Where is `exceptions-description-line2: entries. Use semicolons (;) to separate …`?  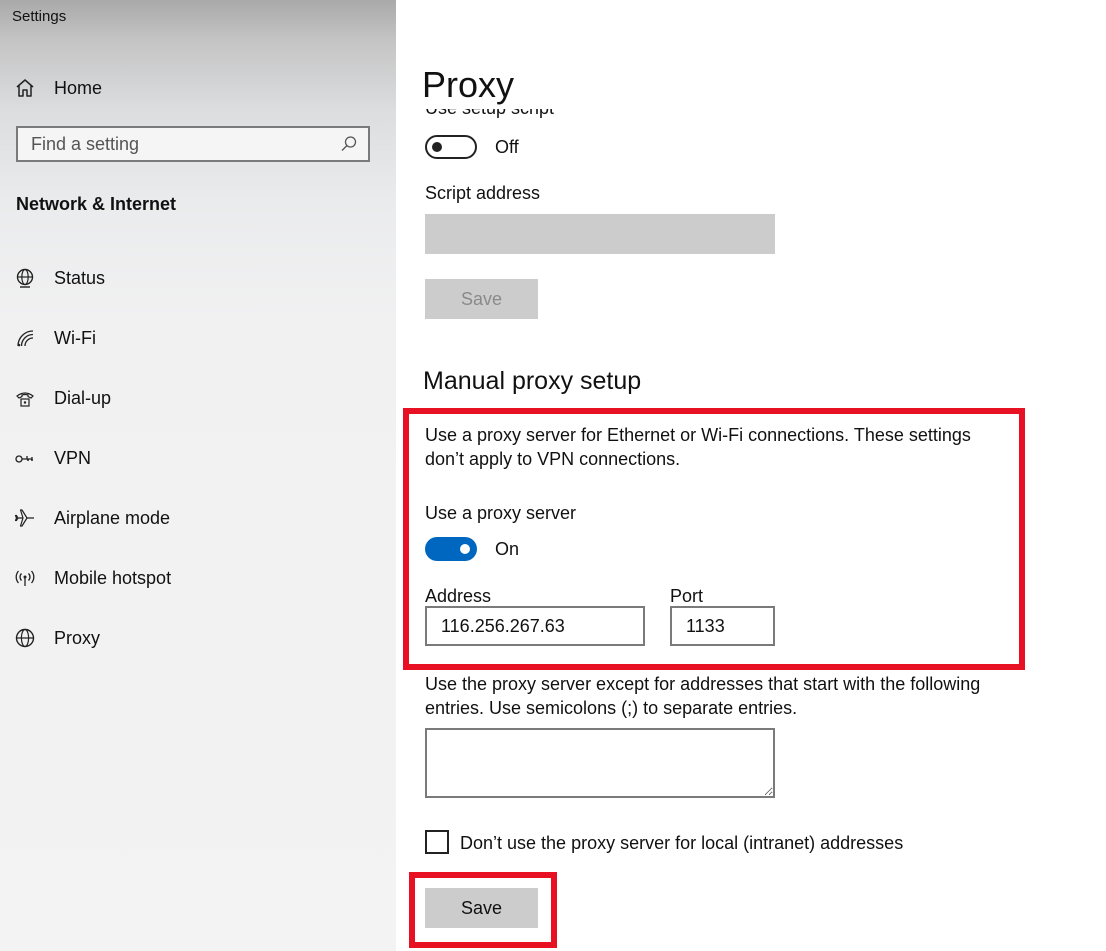
exceptions-description-line2: entries. Use semicolons (;) to separate … is located at coordinates (611, 708).